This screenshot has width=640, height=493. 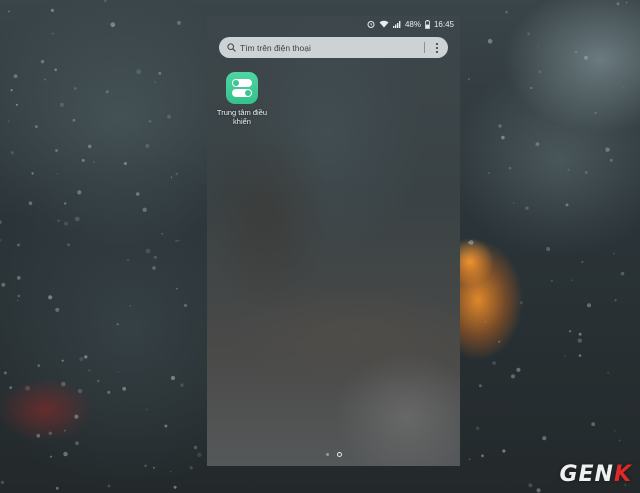 I want to click on search-icon, so click(x=231, y=47).